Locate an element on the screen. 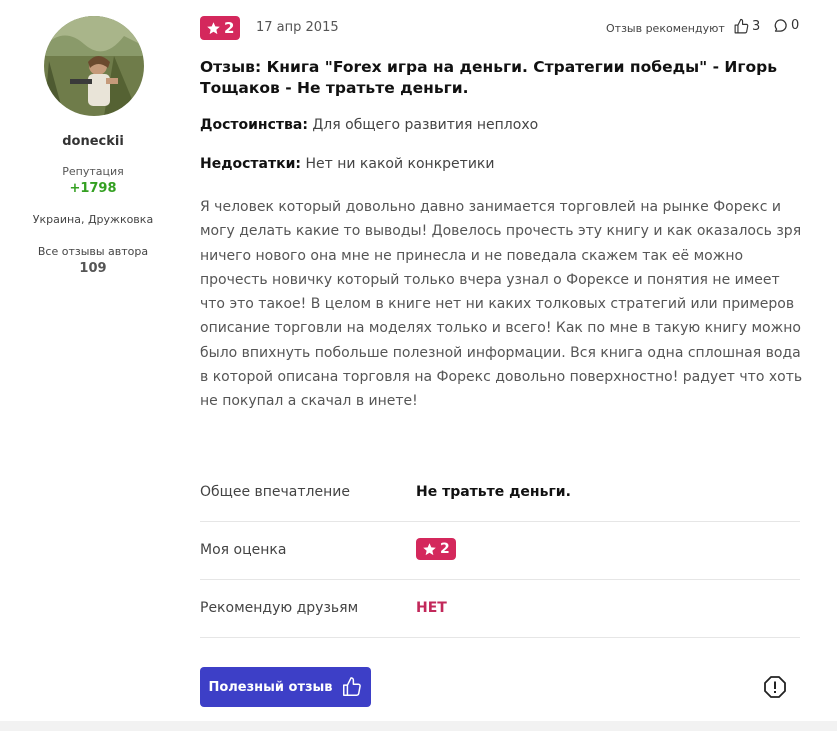  summary-row-impression: Общее впечатление Не тратьте деньги. is located at coordinates (500, 493).